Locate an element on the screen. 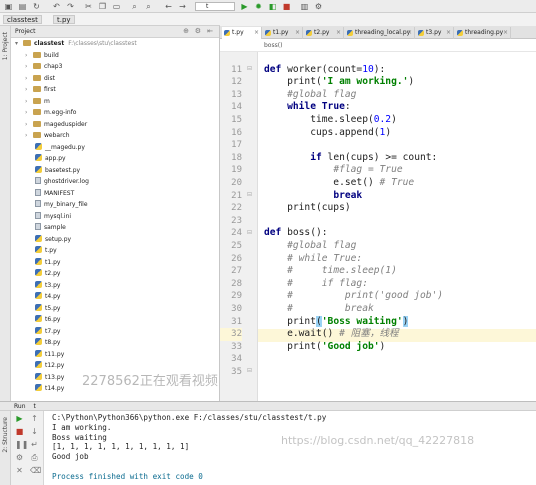  tree-folder: › dist is located at coordinates (40, 78).